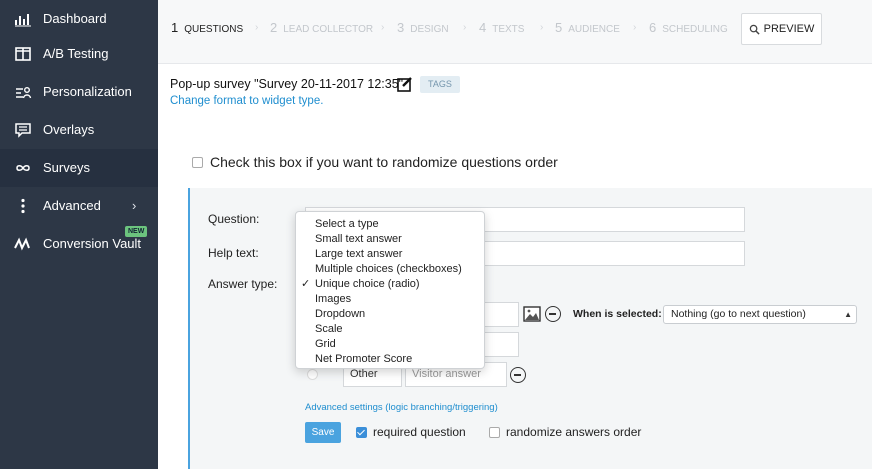 The image size is (872, 469). What do you see at coordinates (688, 29) in the screenshot?
I see `step-scheduling: 6 SCHEDULING` at bounding box center [688, 29].